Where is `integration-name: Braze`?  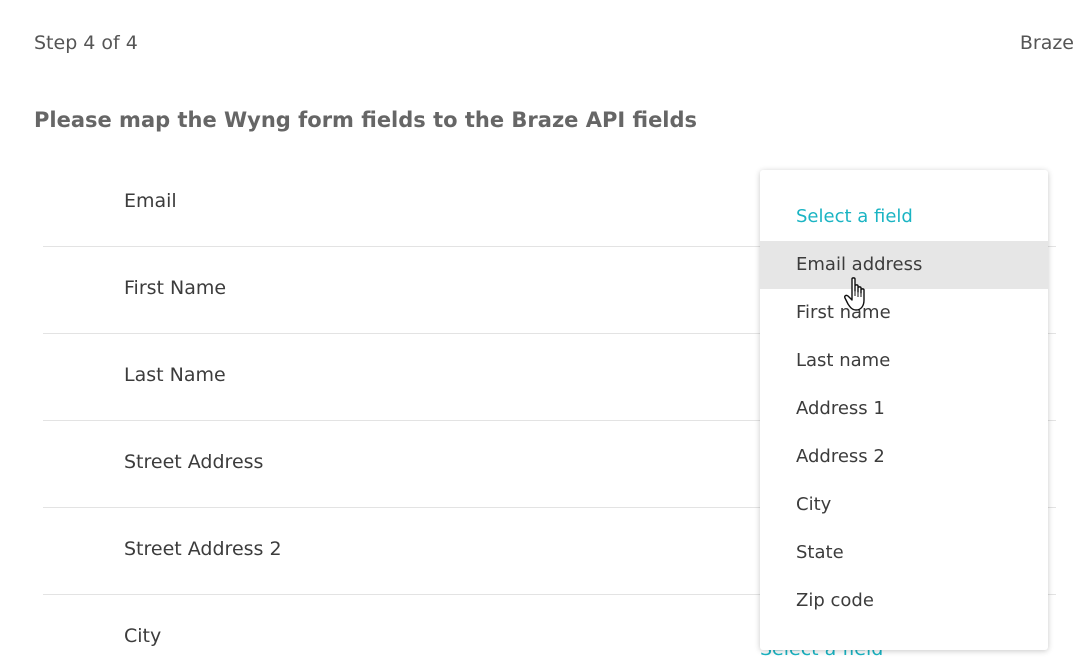 integration-name: Braze is located at coordinates (1046, 43).